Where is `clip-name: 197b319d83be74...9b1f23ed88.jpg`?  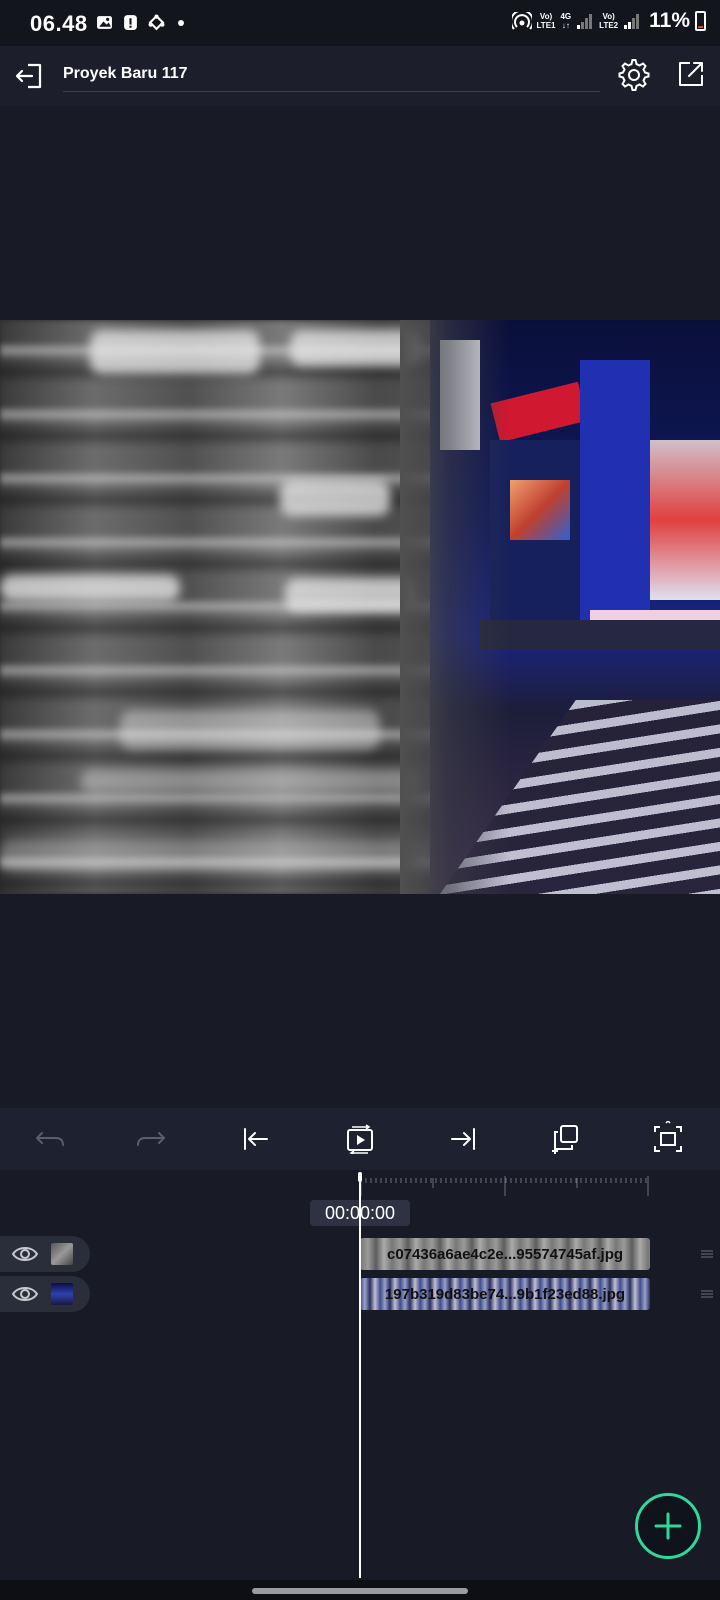
clip-name: 197b319d83be74...9b1f23ed88.jpg is located at coordinates (505, 1294).